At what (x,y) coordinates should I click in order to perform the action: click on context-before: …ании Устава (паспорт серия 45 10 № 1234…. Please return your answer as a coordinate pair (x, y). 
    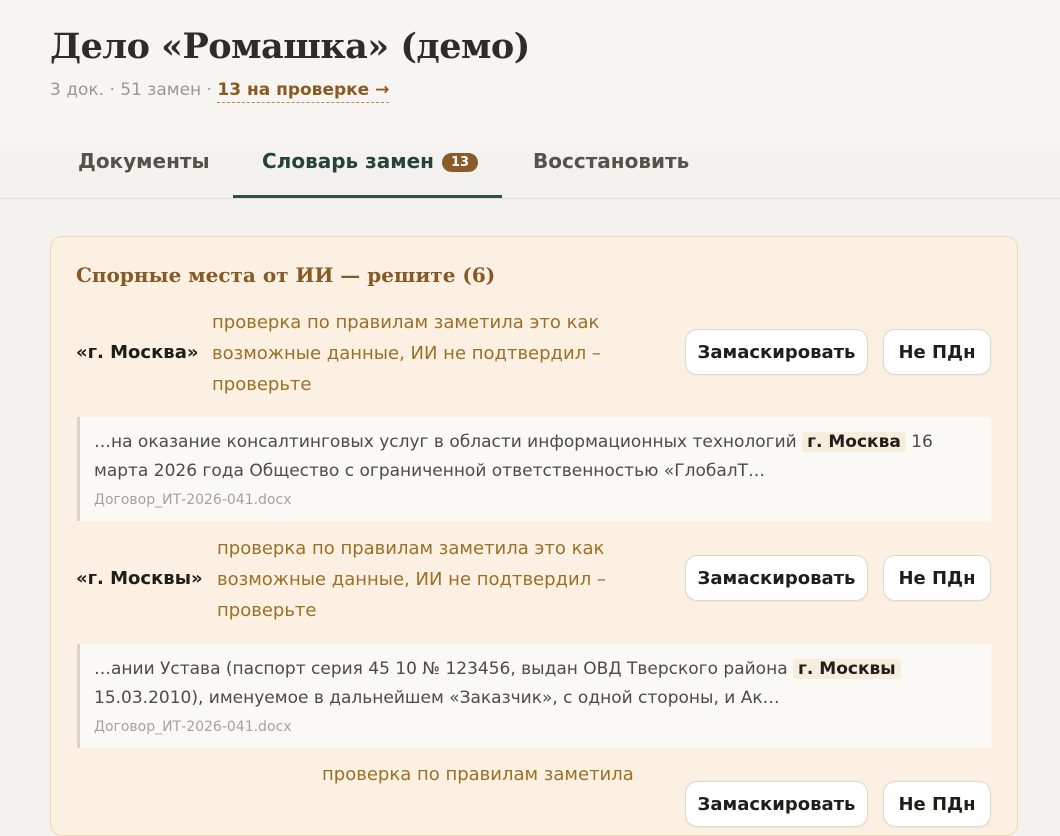
    Looking at the image, I should click on (444, 669).